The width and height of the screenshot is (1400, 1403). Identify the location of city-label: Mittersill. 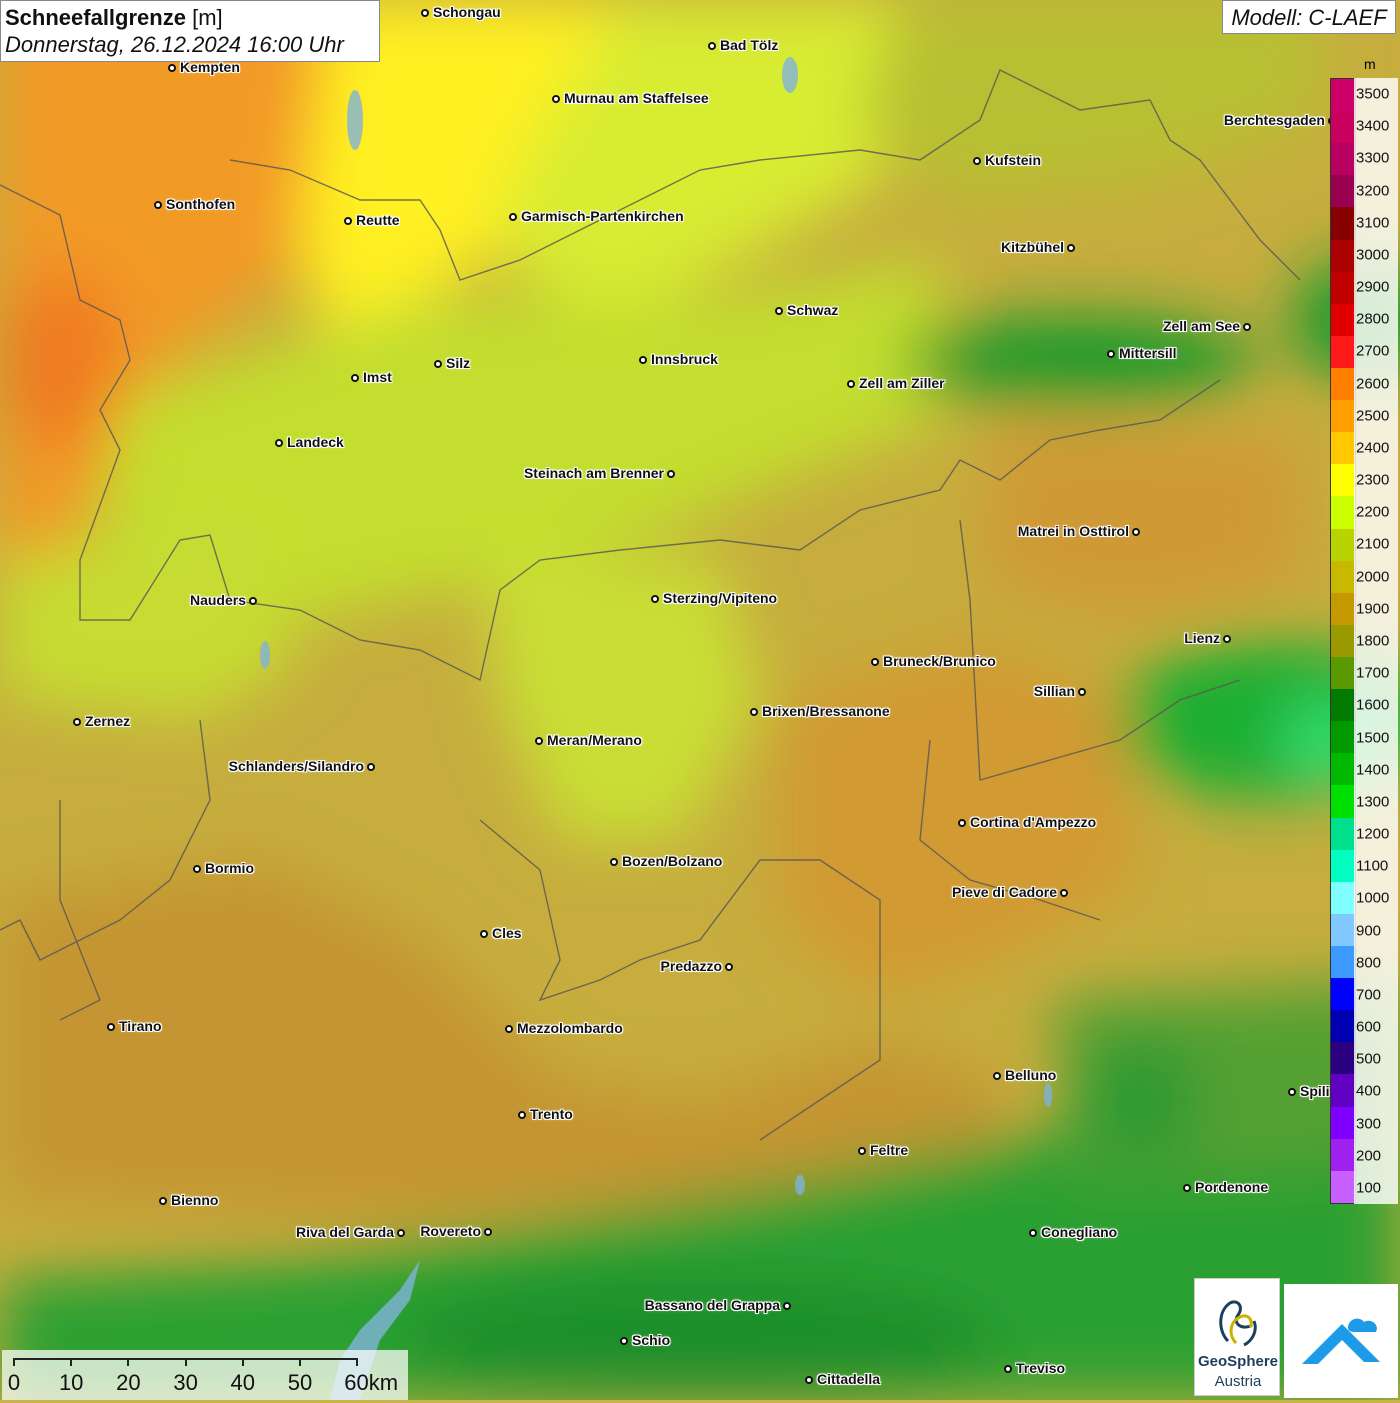
(1148, 353).